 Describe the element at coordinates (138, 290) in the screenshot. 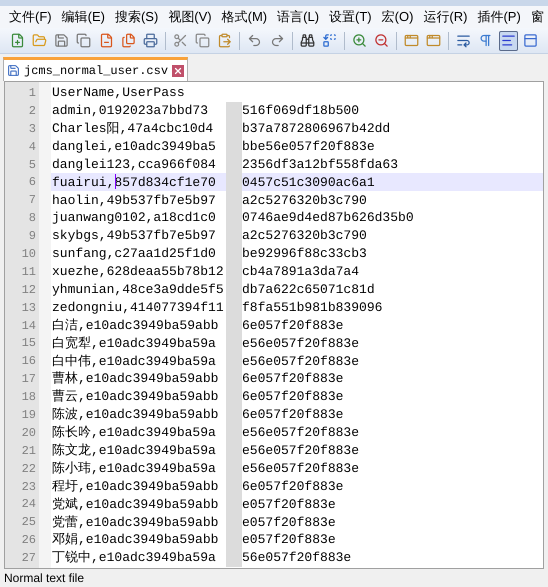

I see `code-text: yhmunian,48ce3a9dde5f5` at that location.